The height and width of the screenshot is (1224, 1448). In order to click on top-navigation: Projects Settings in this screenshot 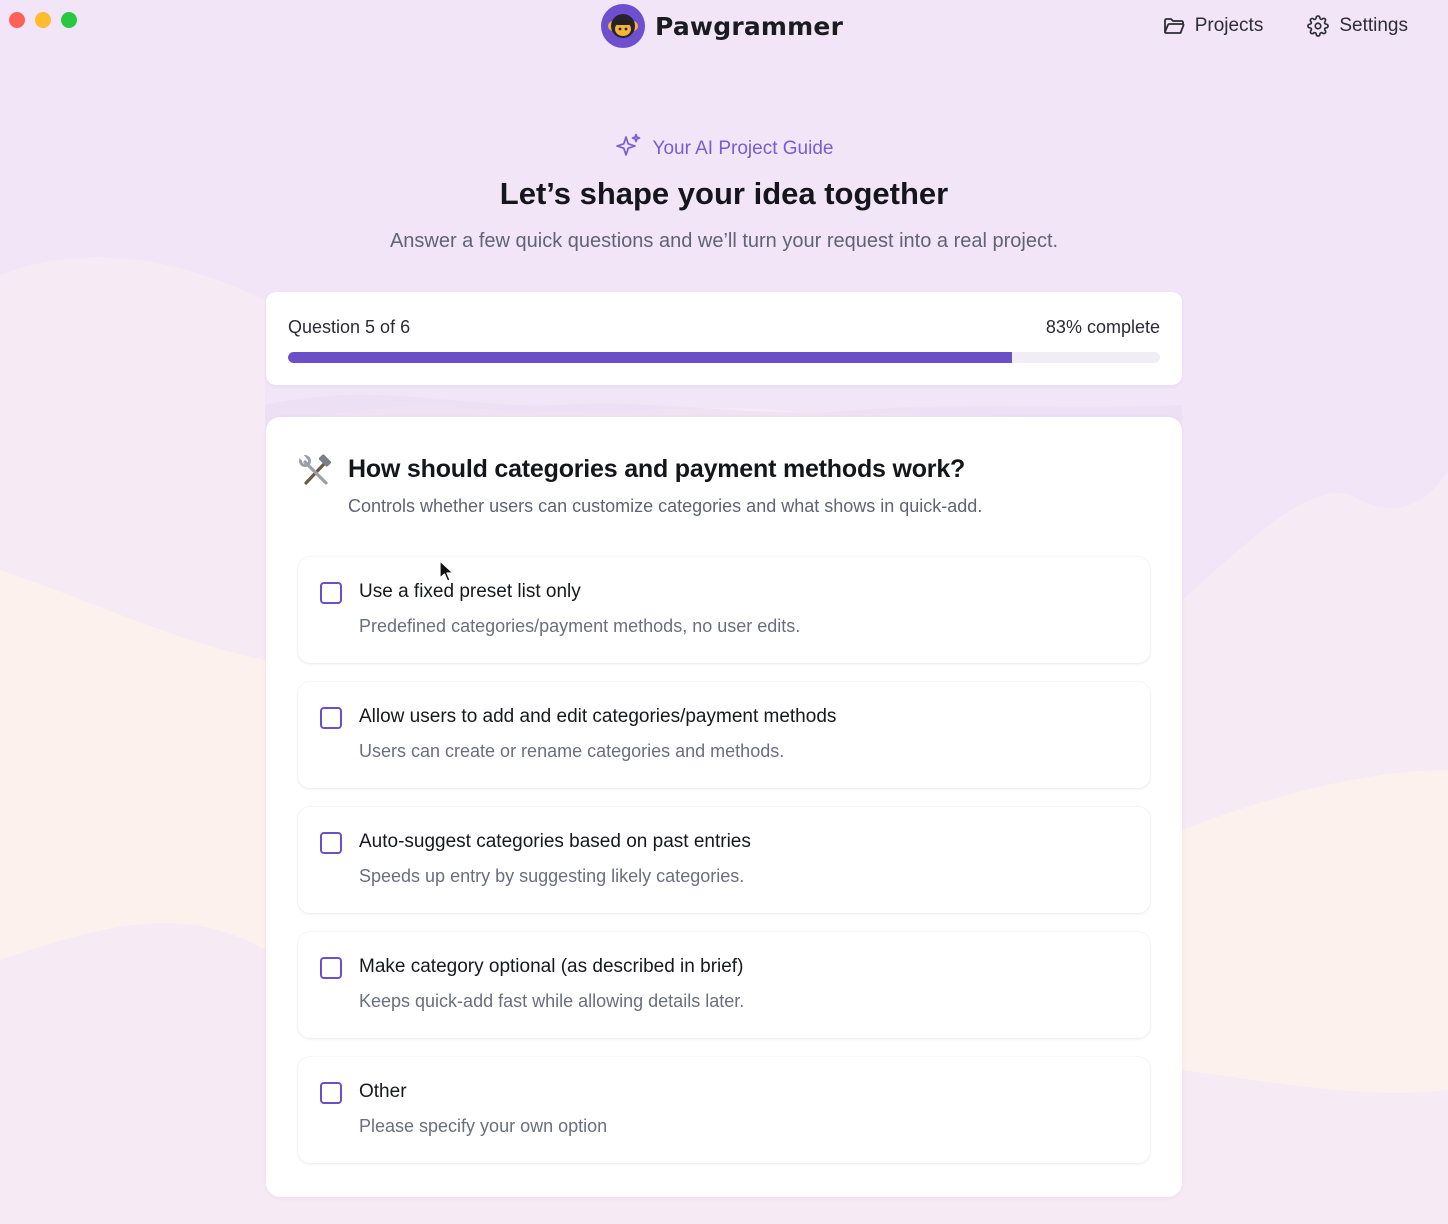, I will do `click(1285, 26)`.